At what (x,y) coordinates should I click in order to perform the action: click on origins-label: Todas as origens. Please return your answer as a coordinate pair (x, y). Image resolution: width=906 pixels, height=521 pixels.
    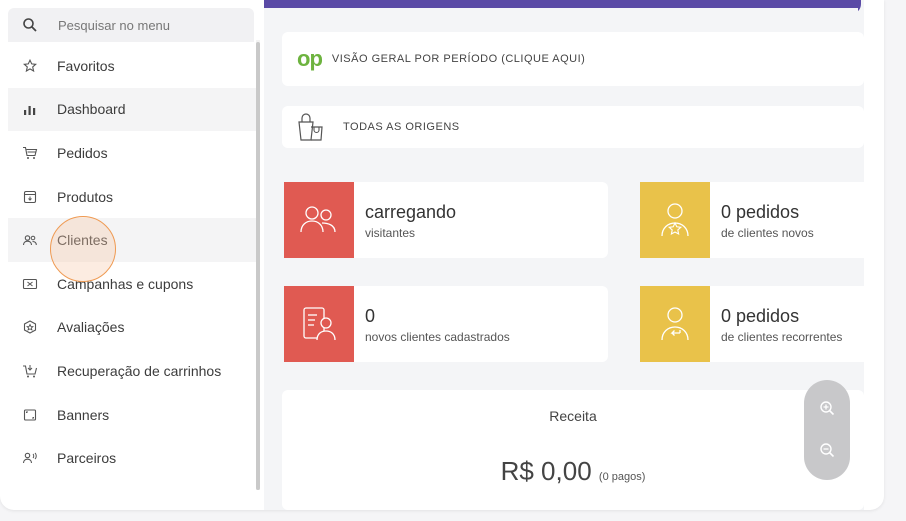
    Looking at the image, I should click on (401, 127).